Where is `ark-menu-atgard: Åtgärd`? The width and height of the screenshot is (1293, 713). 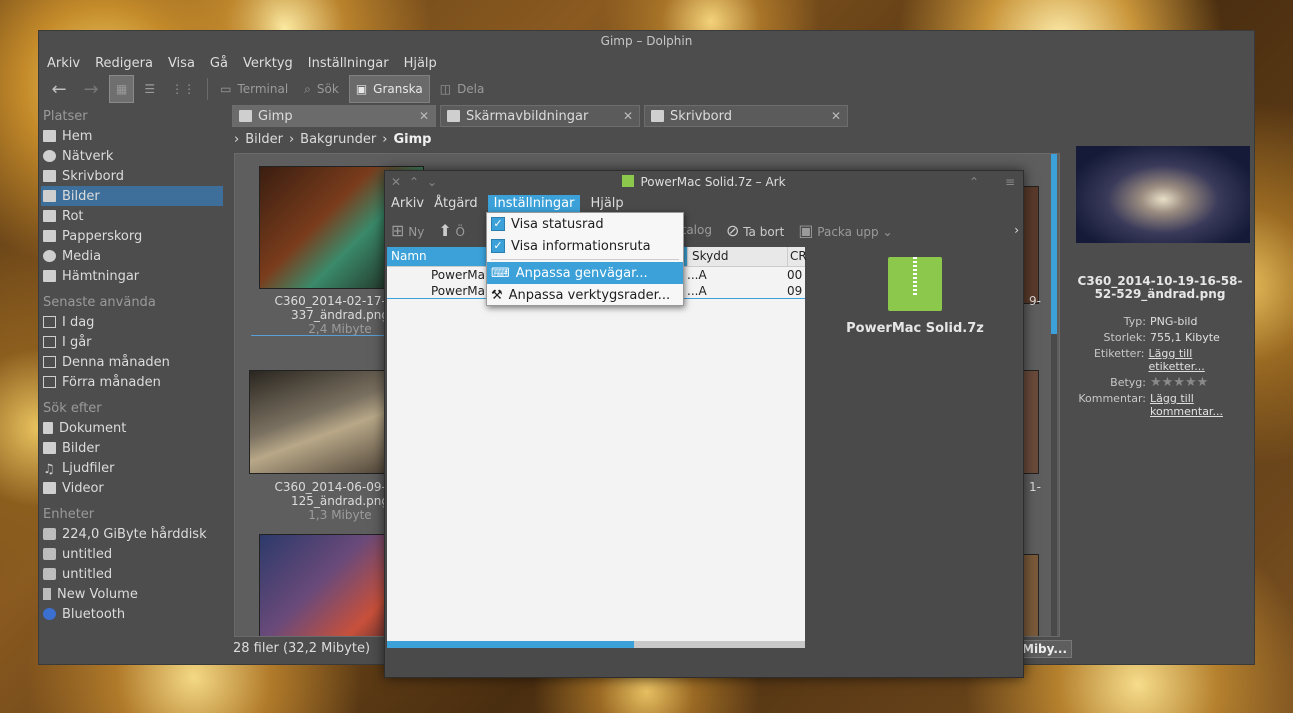 ark-menu-atgard: Åtgärd is located at coordinates (456, 203).